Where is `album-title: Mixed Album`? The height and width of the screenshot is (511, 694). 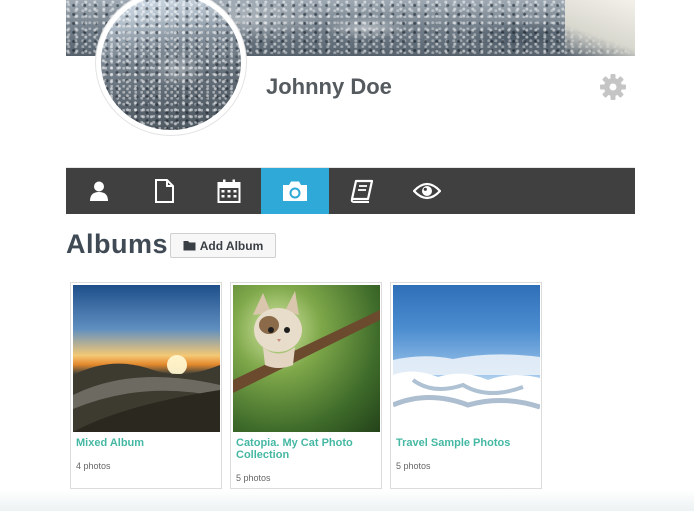
album-title: Mixed Album is located at coordinates (146, 443).